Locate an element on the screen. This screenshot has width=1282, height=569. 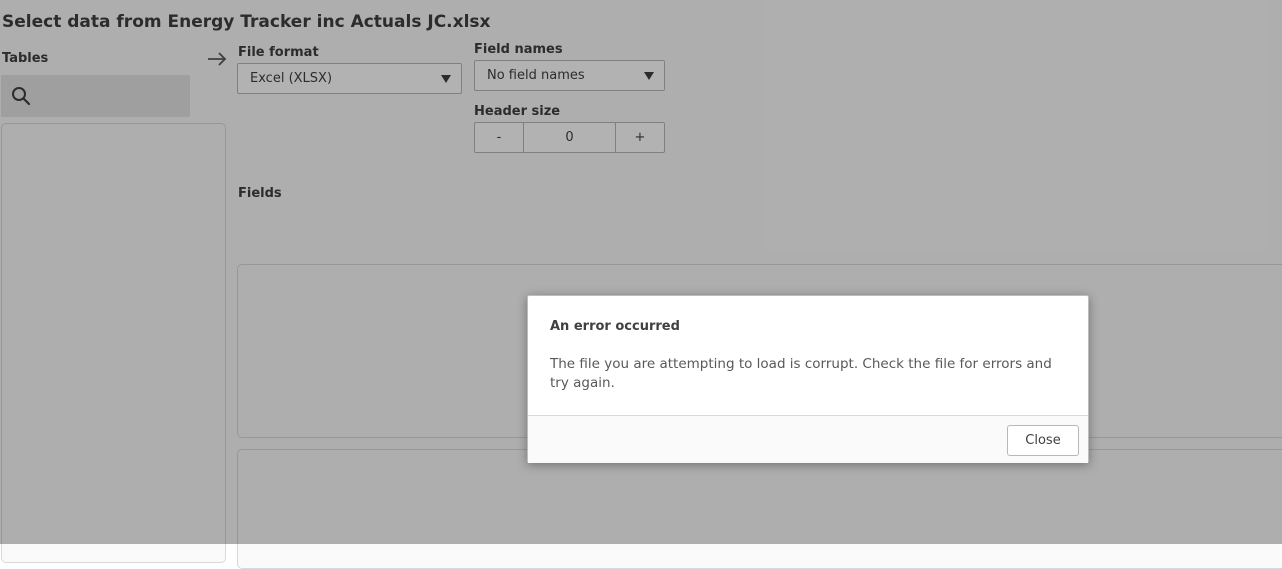
close-button: Close is located at coordinates (1043, 440).